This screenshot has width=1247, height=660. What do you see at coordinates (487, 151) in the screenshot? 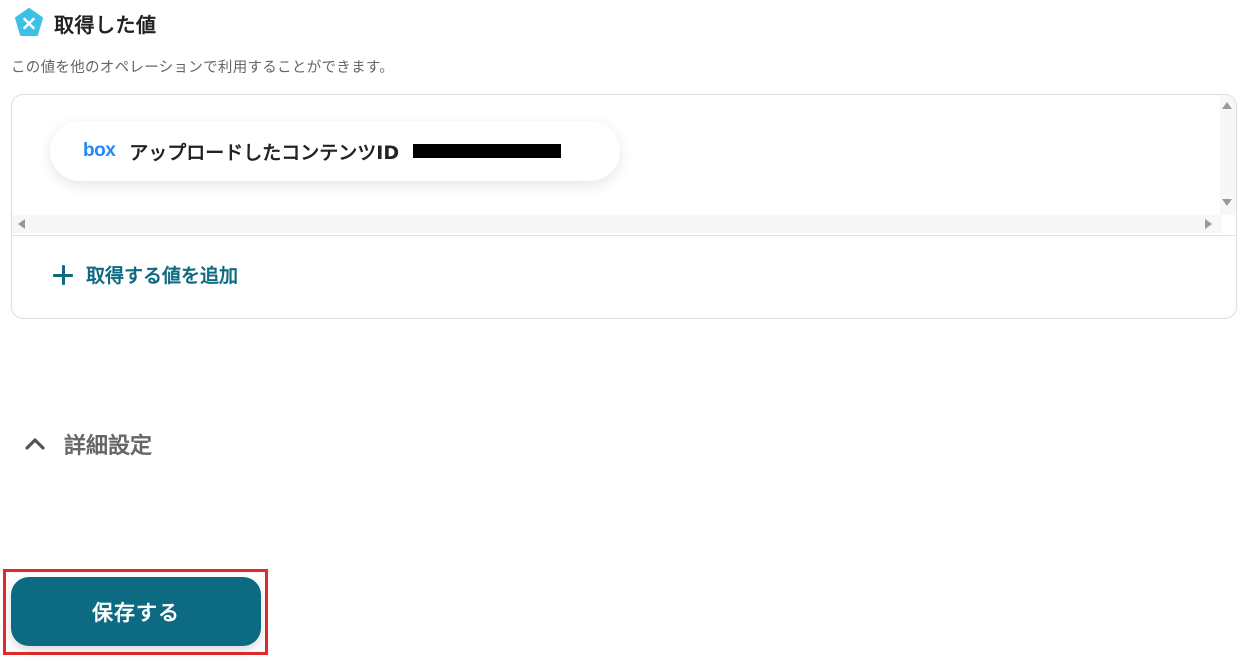
I see `redacted-value` at bounding box center [487, 151].